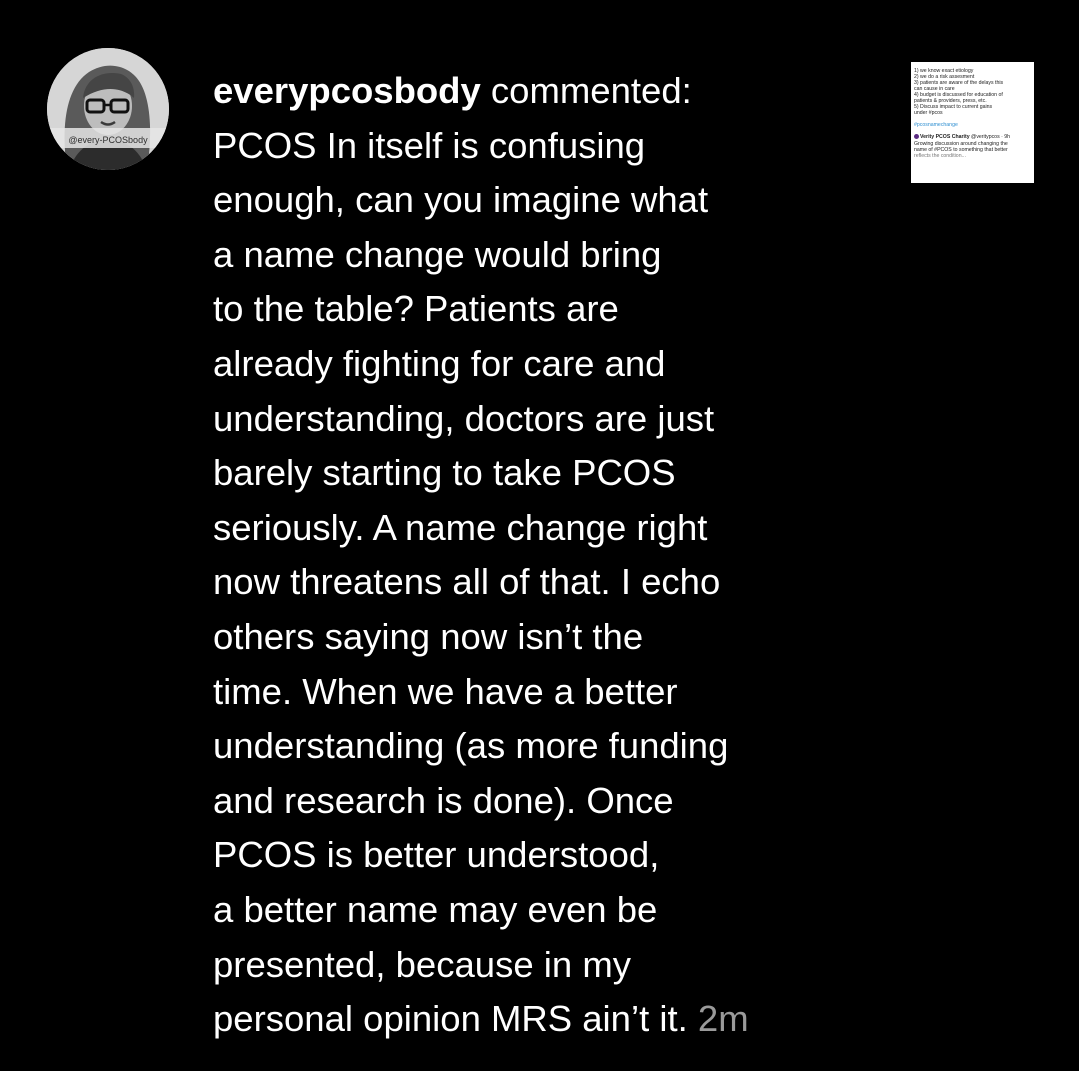  Describe the element at coordinates (928, 113) in the screenshot. I see `thumbnail-text-line: under #pcos` at that location.